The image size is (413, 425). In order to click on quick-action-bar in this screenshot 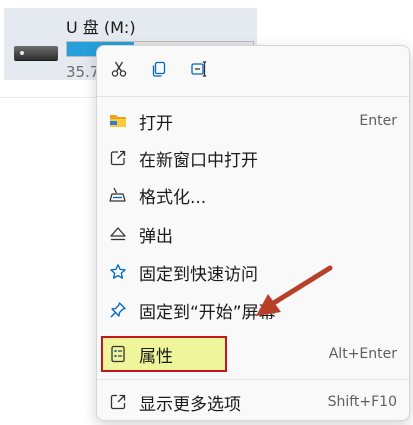, I will do `click(253, 71)`.